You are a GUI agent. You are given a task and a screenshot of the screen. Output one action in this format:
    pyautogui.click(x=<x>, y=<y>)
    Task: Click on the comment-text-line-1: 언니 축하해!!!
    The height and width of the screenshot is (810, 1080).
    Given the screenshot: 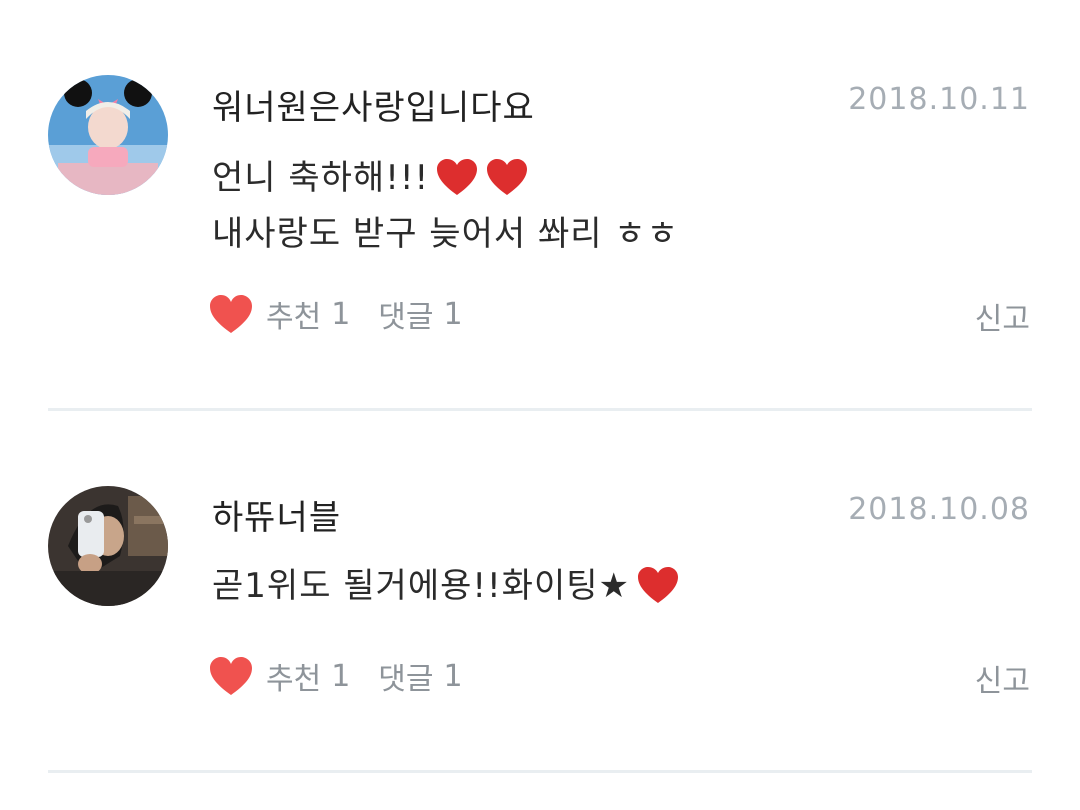 What is the action you would take?
    pyautogui.click(x=321, y=178)
    